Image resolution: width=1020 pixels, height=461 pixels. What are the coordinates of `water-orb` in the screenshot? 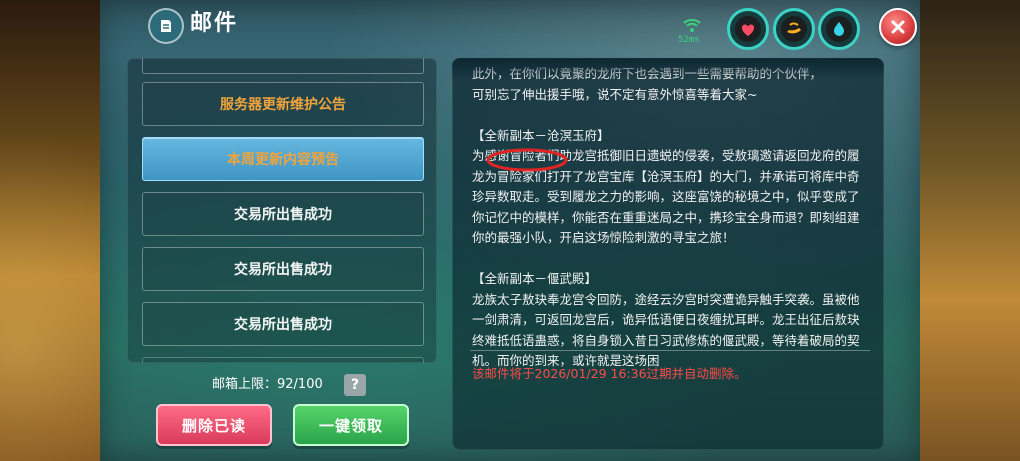 It's located at (839, 29).